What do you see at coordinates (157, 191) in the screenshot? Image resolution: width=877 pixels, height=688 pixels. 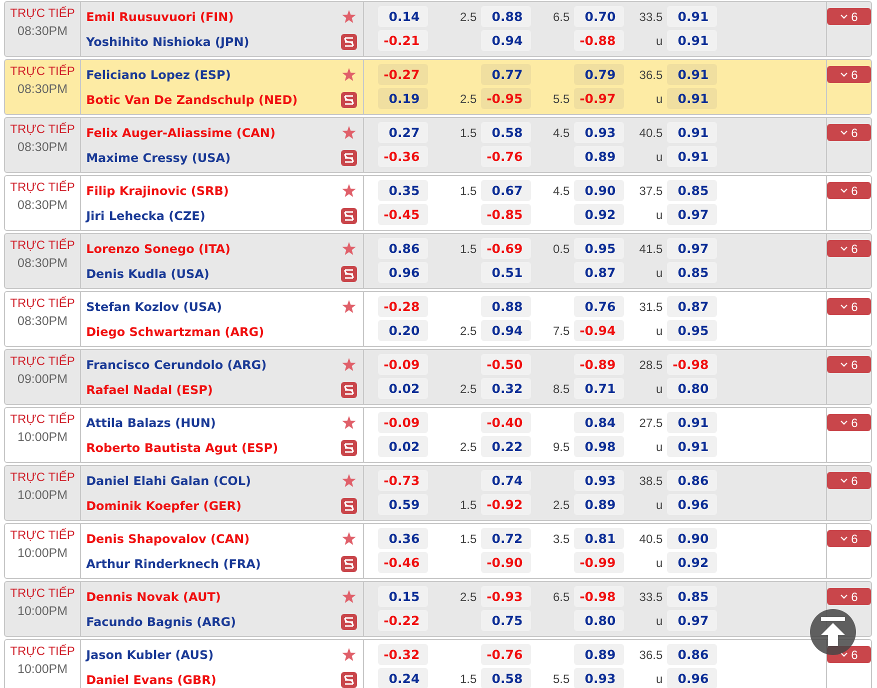 I see `player-name: Filip Krajinovic (SRB)` at bounding box center [157, 191].